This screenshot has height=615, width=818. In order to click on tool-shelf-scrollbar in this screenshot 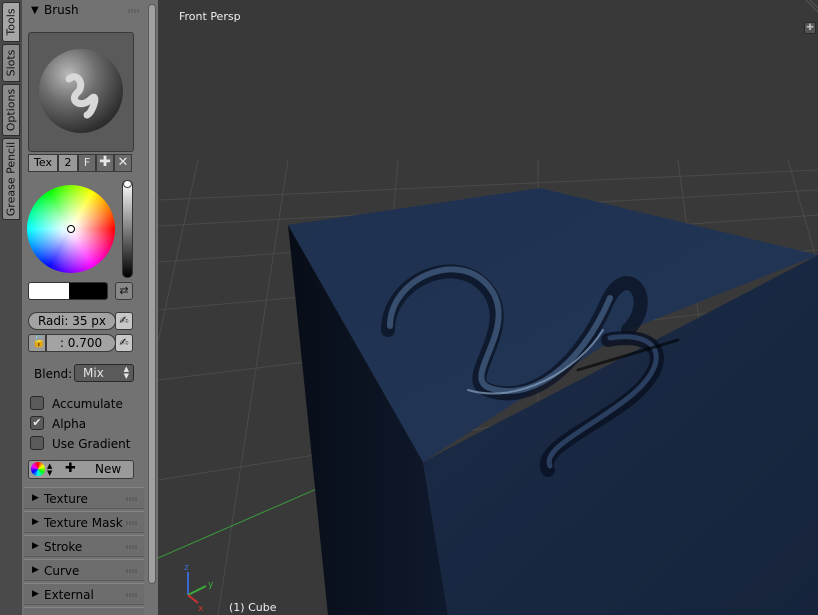, I will do `click(152, 307)`.